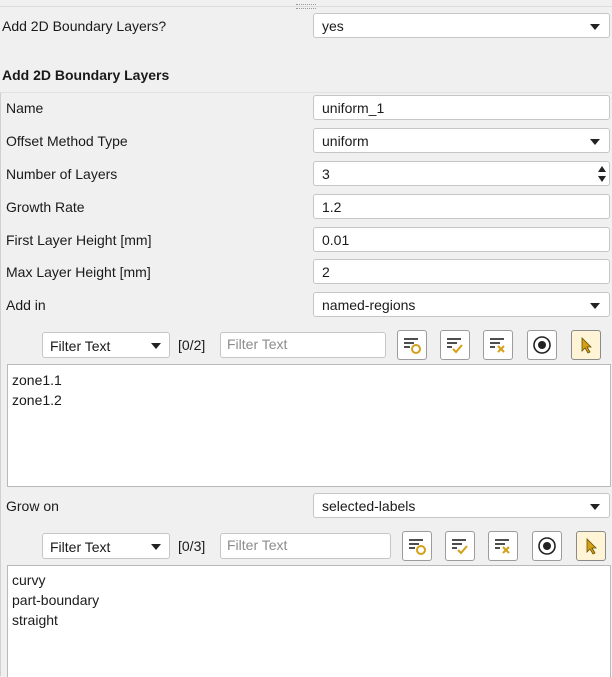  I want to click on list-item: zone1.2, so click(37, 400).